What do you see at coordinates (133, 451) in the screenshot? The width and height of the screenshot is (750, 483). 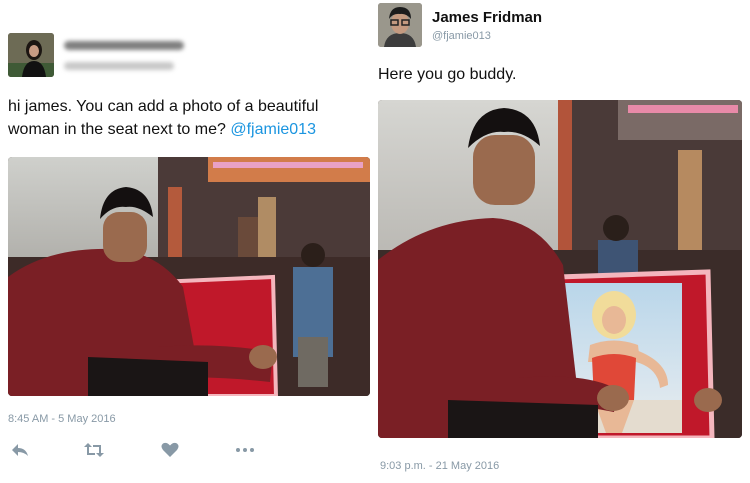 I see `tweet-actions` at bounding box center [133, 451].